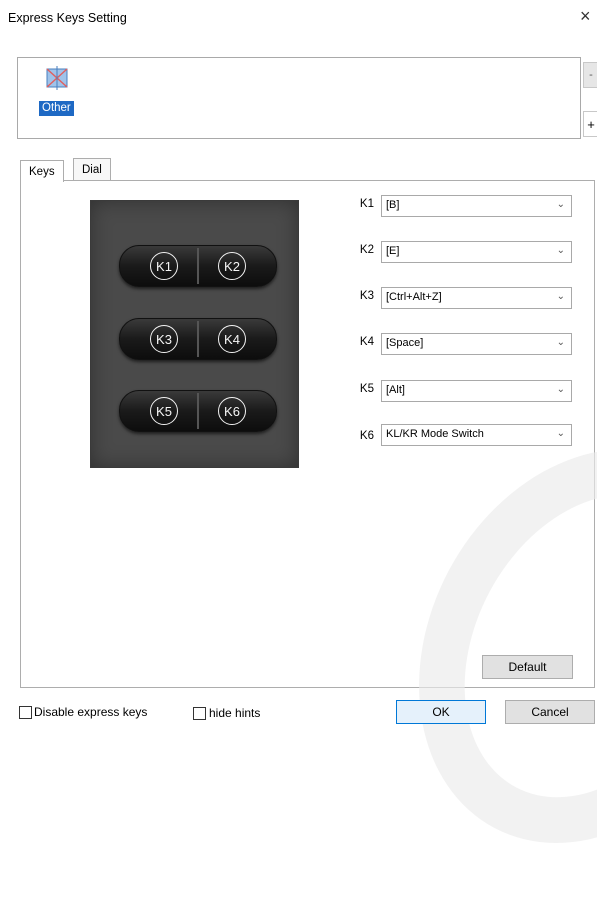  Describe the element at coordinates (67, 18) in the screenshot. I see `window-title: Express Keys Setting` at that location.